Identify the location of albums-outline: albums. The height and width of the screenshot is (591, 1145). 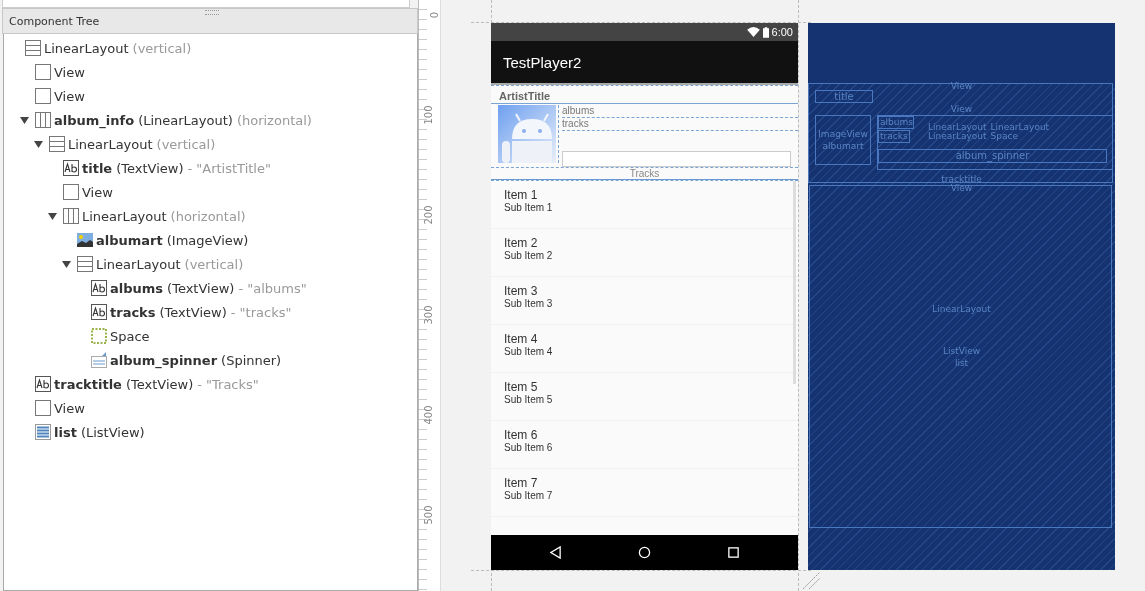
(896, 122).